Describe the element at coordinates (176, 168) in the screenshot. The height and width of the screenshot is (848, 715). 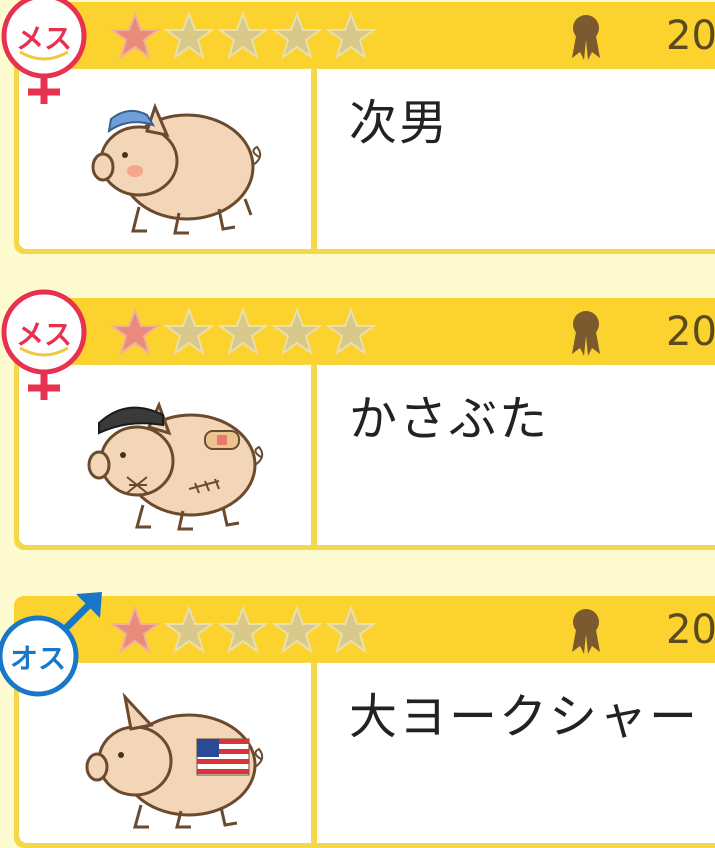
I see `pig-with-cap-icon` at that location.